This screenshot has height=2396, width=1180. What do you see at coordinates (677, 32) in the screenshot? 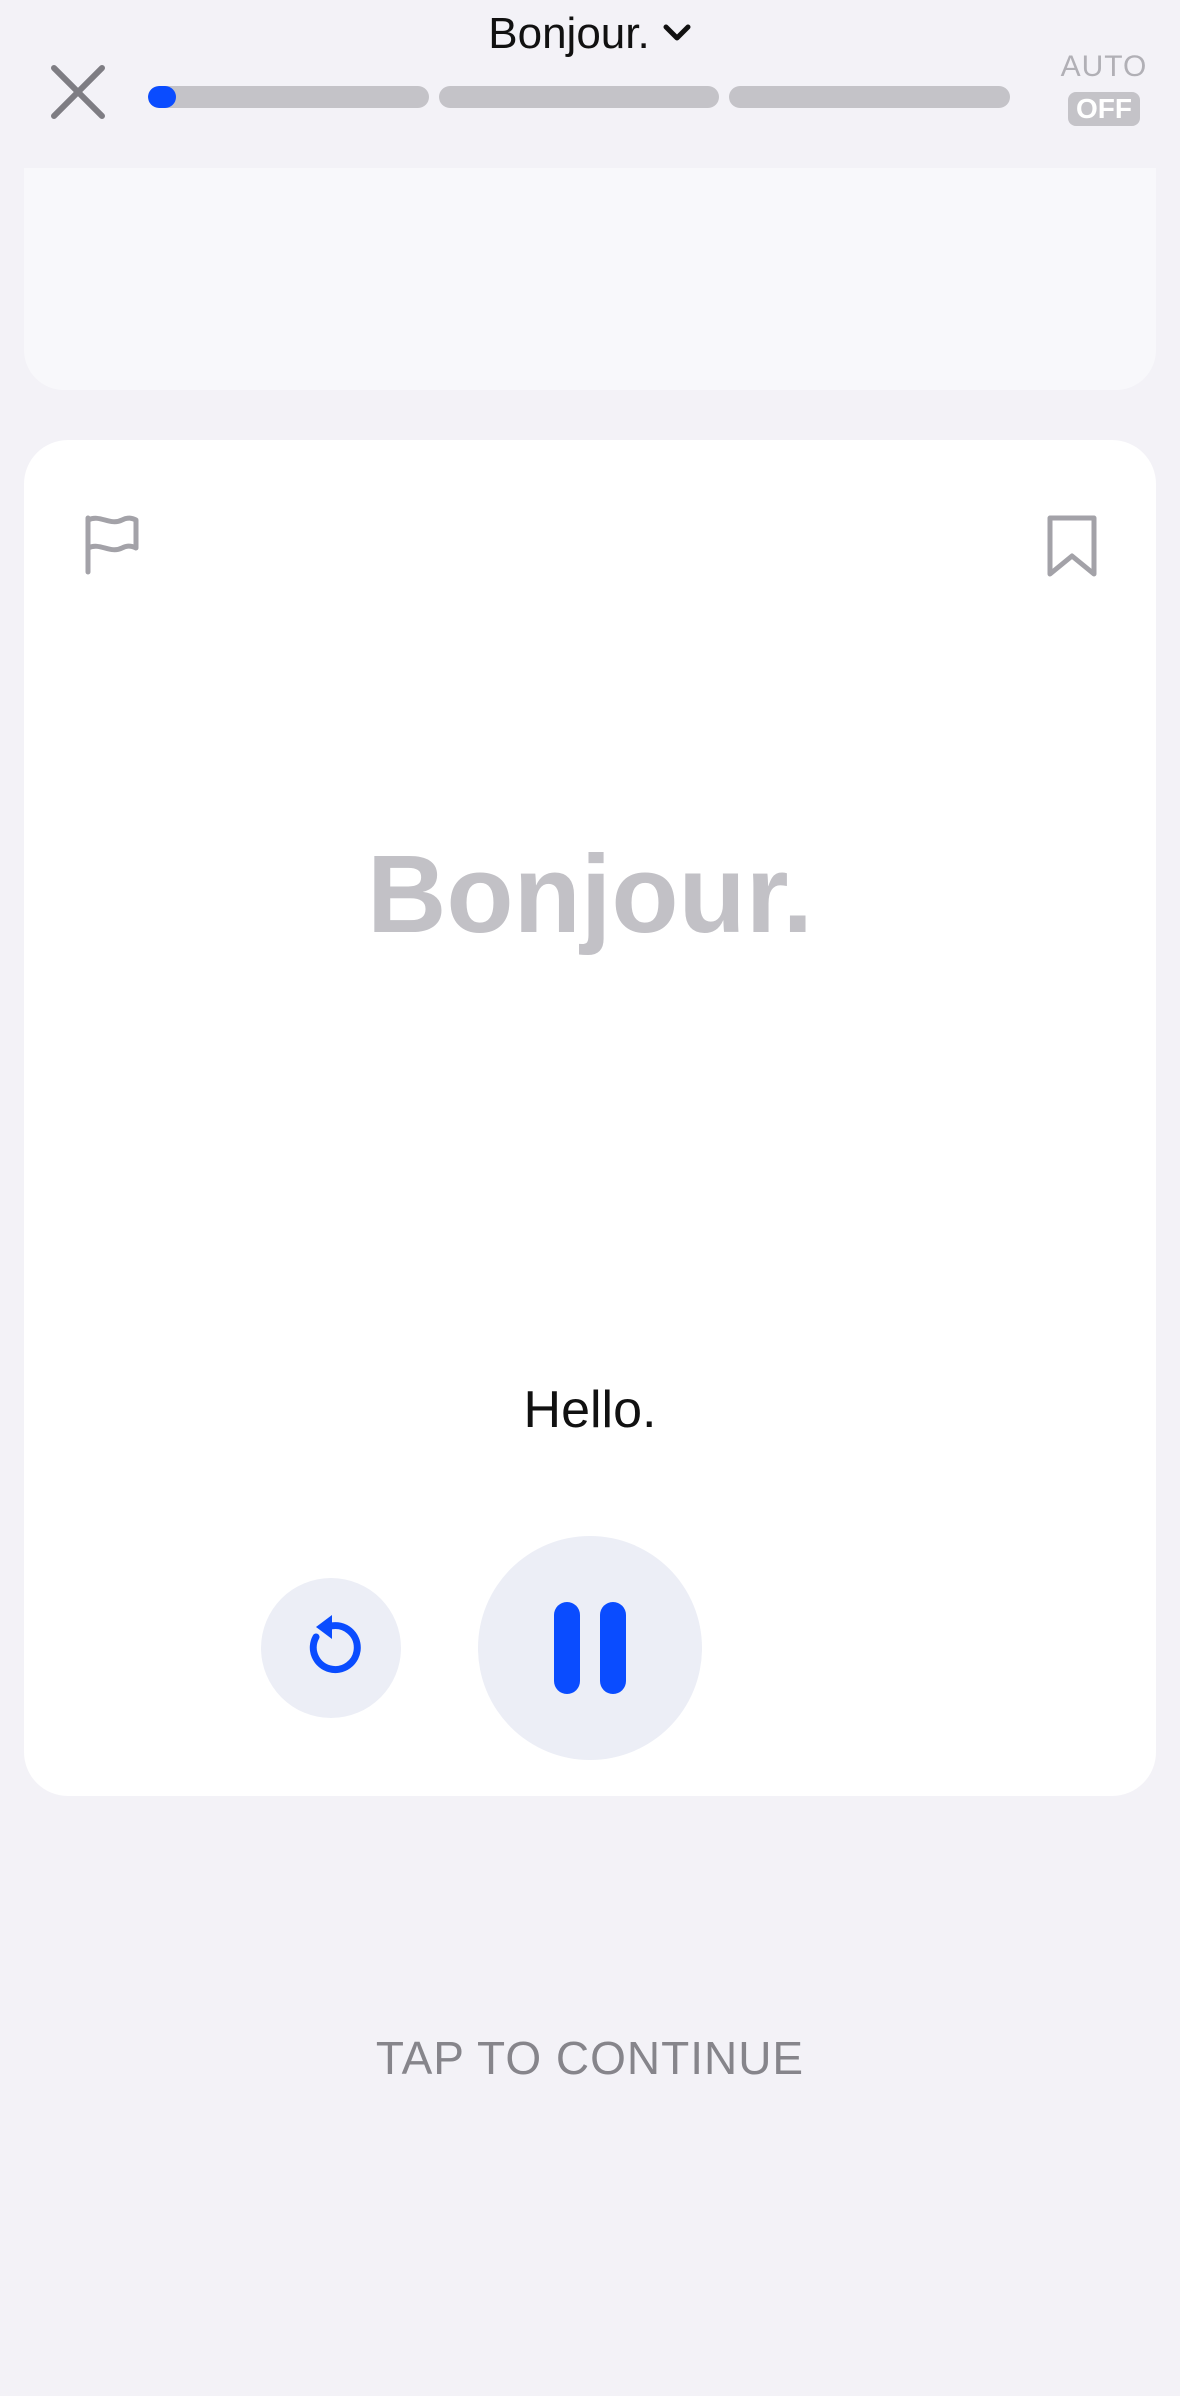
I see `chevron-down-icon` at bounding box center [677, 32].